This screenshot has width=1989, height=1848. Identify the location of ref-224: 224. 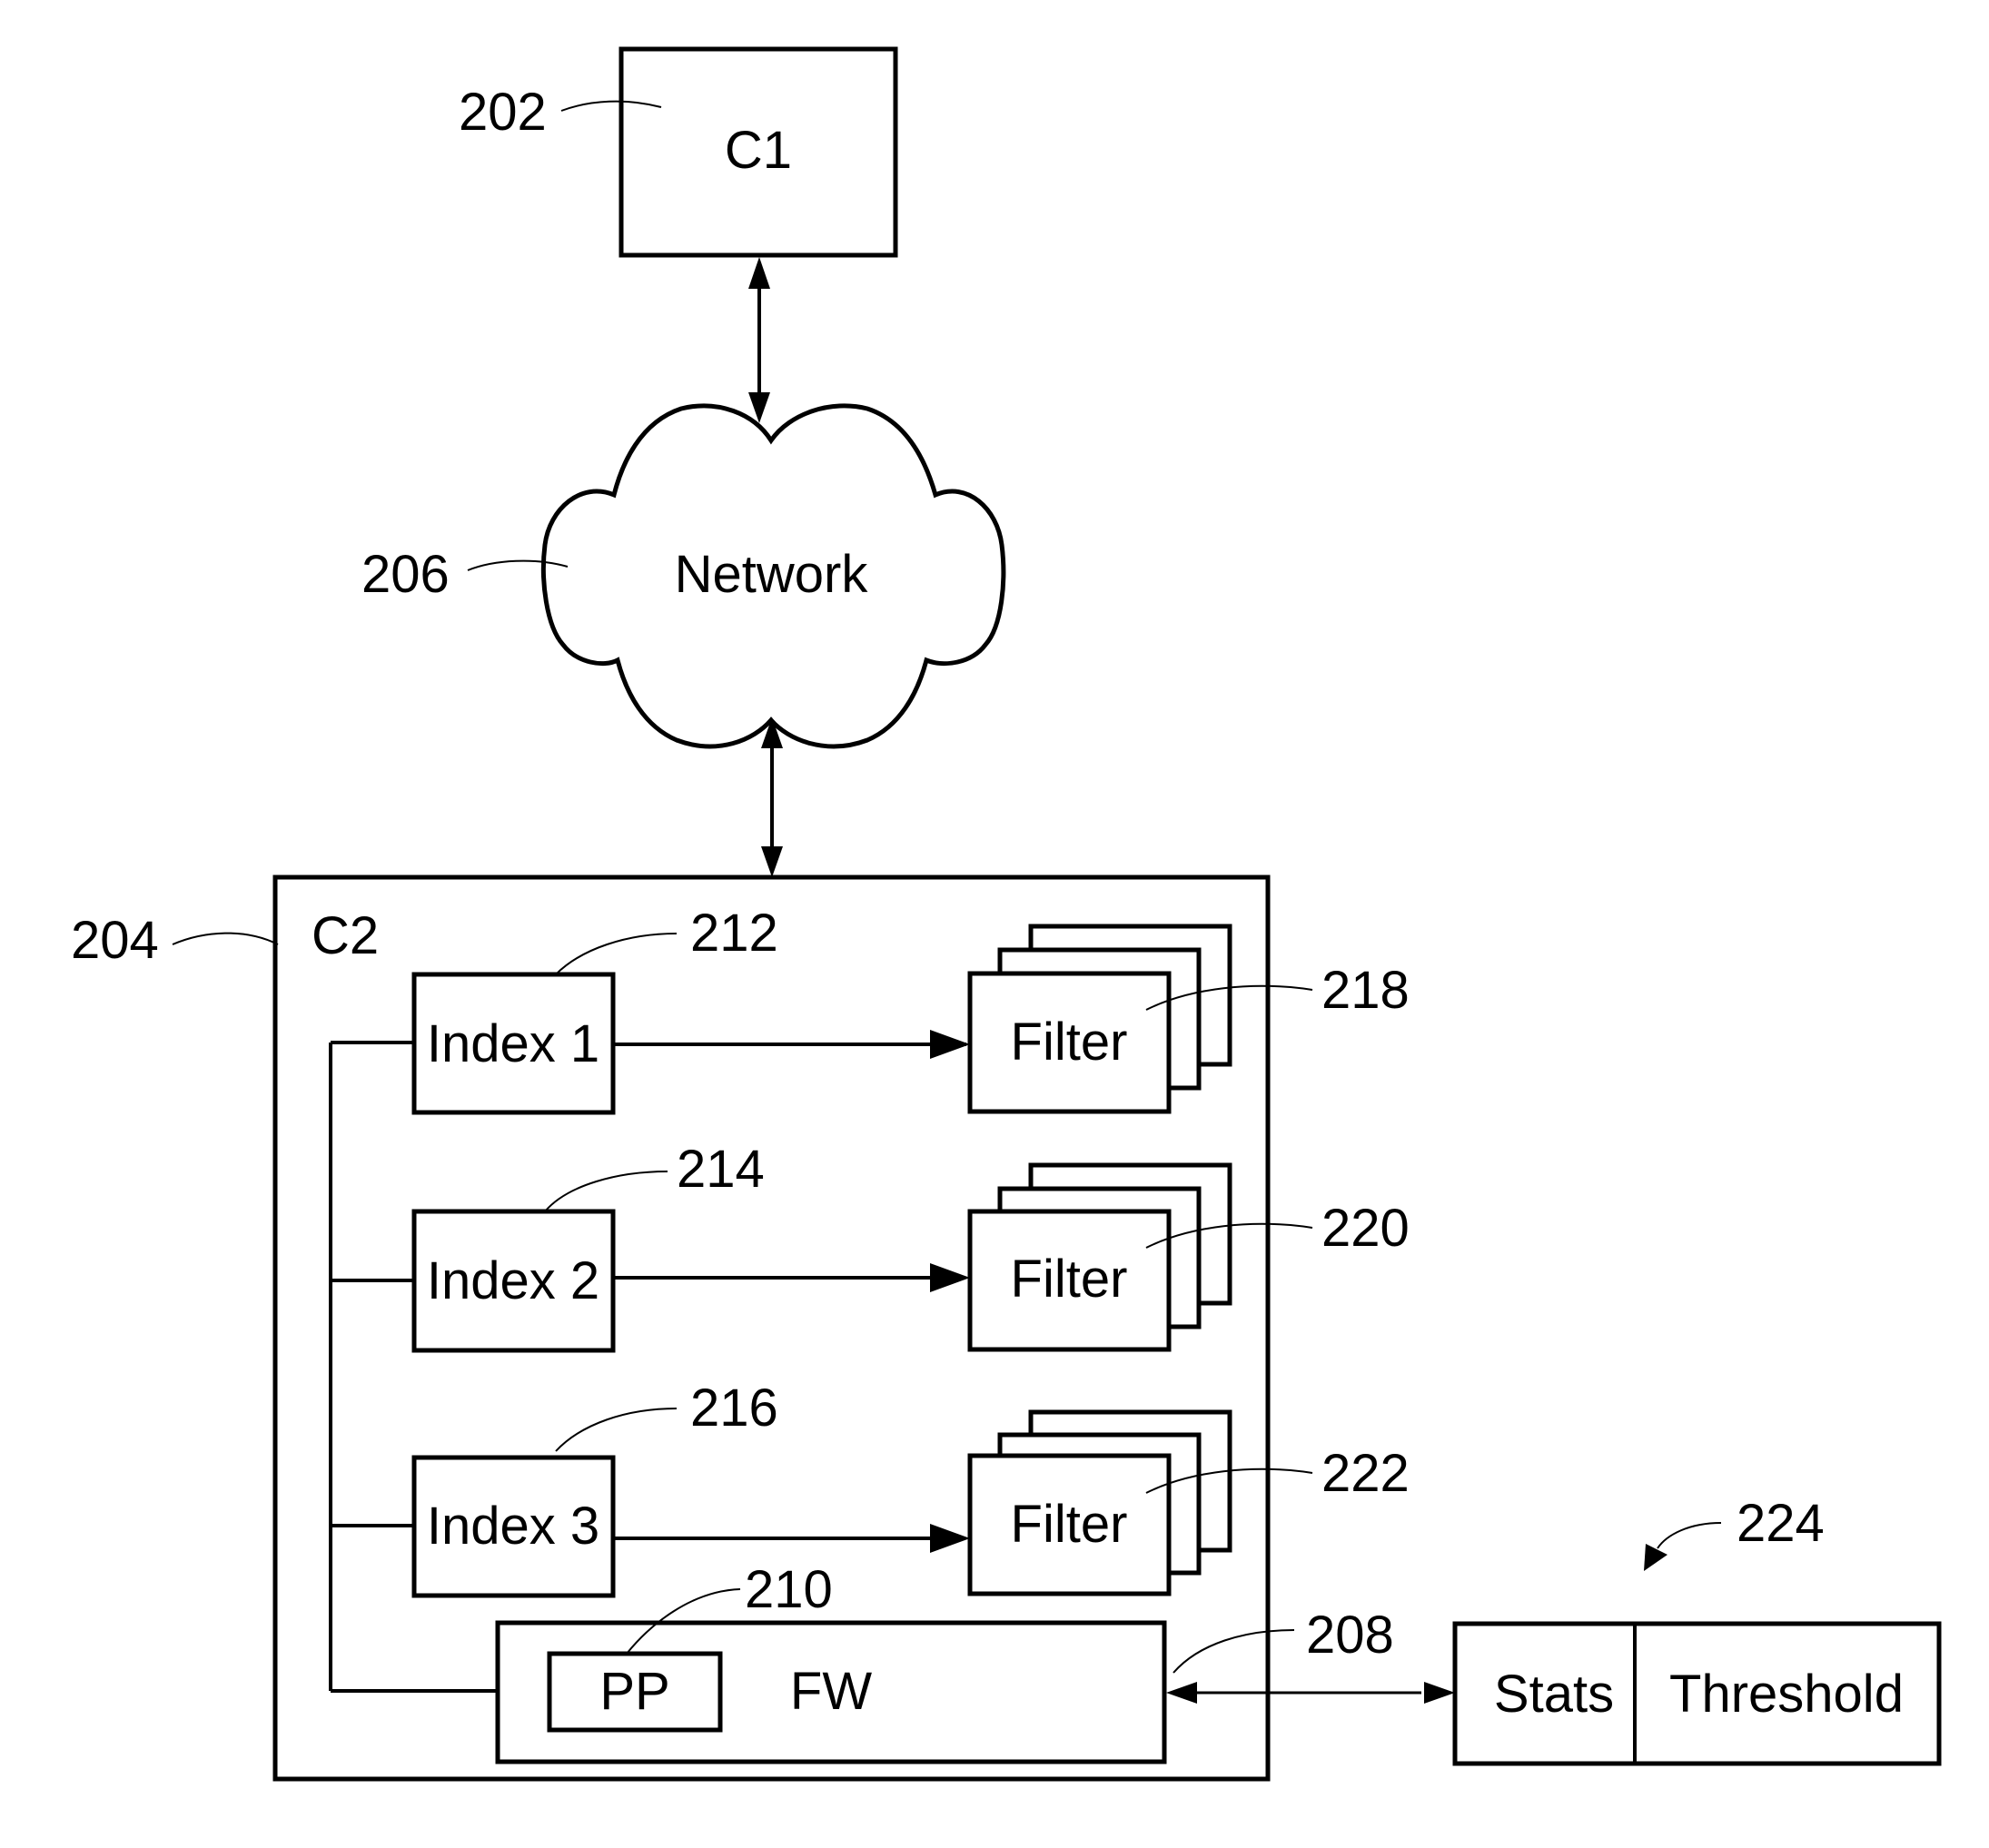
(1781, 1524).